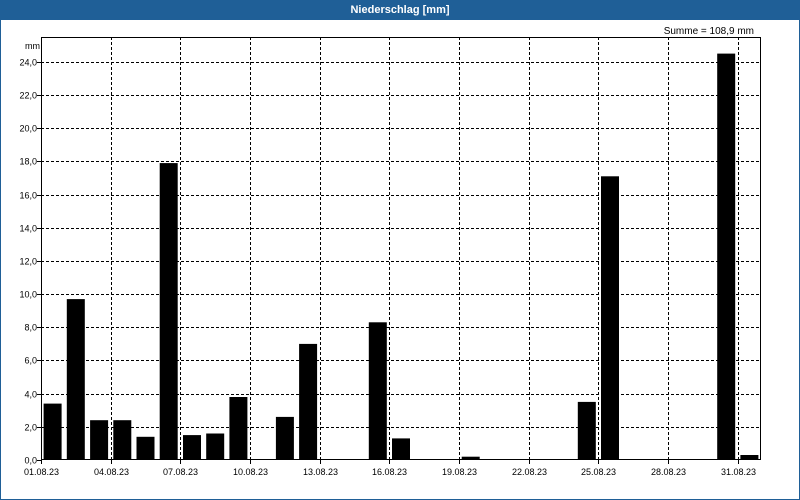  I want to click on y-tick-label: 4,0, so click(30, 395).